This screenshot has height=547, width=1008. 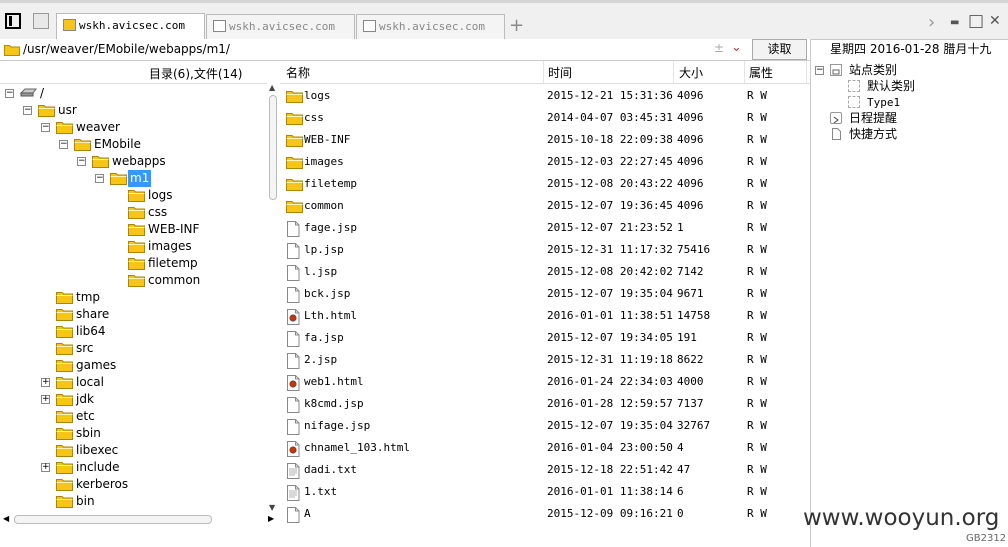 What do you see at coordinates (545, 250) in the screenshot?
I see `file-row: lp.jsp 2015-12-31 11:17:32 75416 R W` at bounding box center [545, 250].